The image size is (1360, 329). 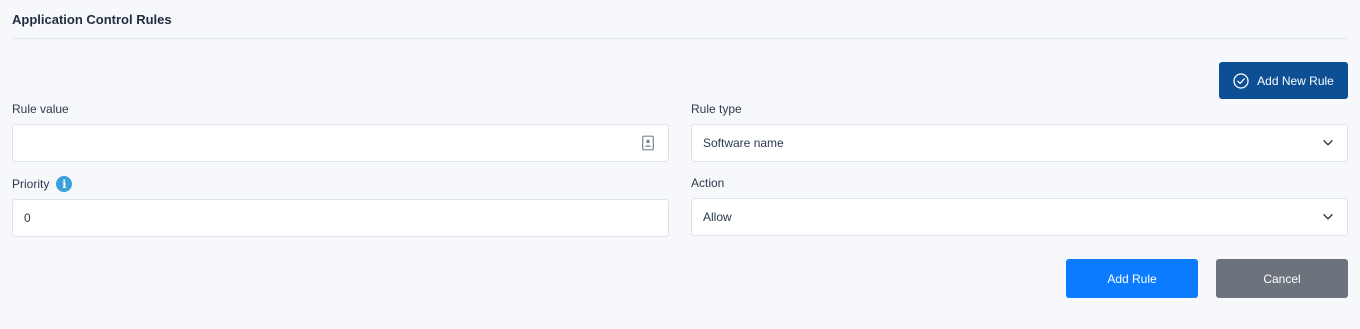 What do you see at coordinates (1019, 217) in the screenshot?
I see `action-select: Allow` at bounding box center [1019, 217].